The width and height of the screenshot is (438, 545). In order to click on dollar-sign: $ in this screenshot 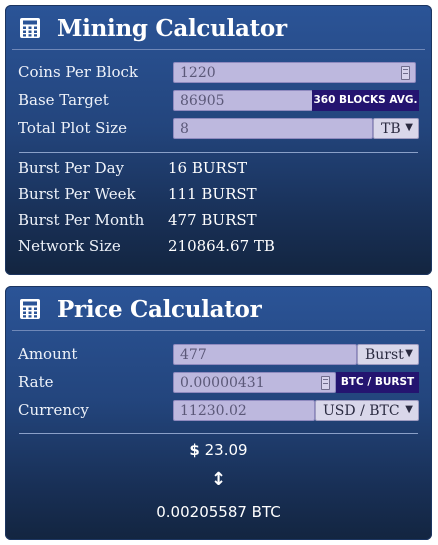, I will do `click(194, 450)`.